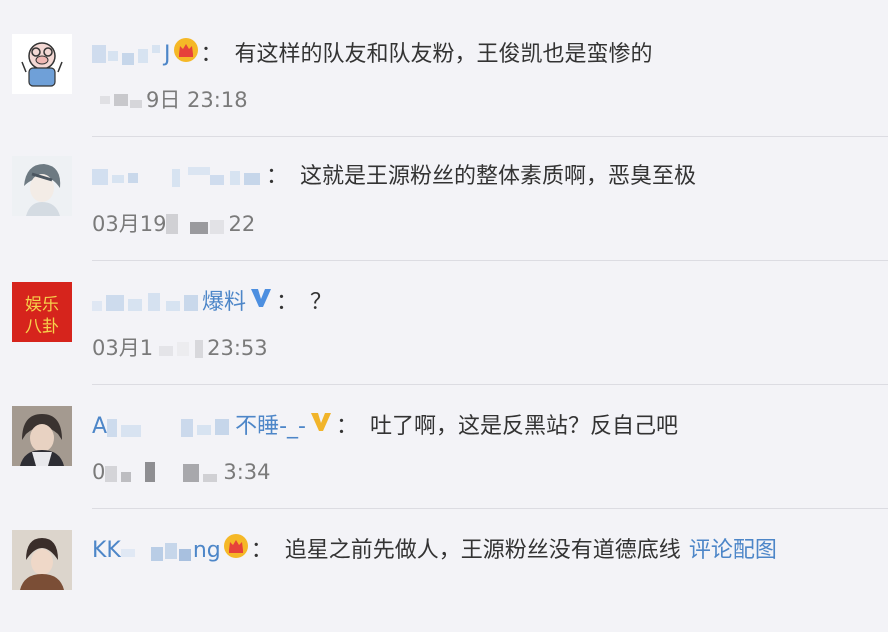 Image resolution: width=888 pixels, height=632 pixels. Describe the element at coordinates (42, 327) in the screenshot. I see `svg-text: 八卦` at that location.